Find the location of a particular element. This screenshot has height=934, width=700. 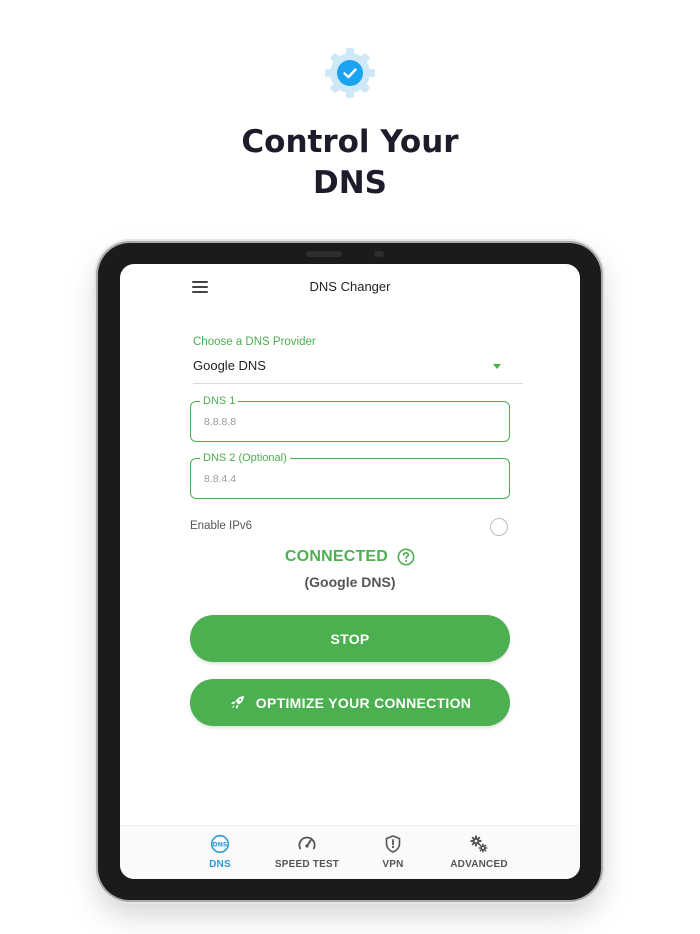

dns1-field: DNS 1 8.8.8.8 is located at coordinates (350, 418).